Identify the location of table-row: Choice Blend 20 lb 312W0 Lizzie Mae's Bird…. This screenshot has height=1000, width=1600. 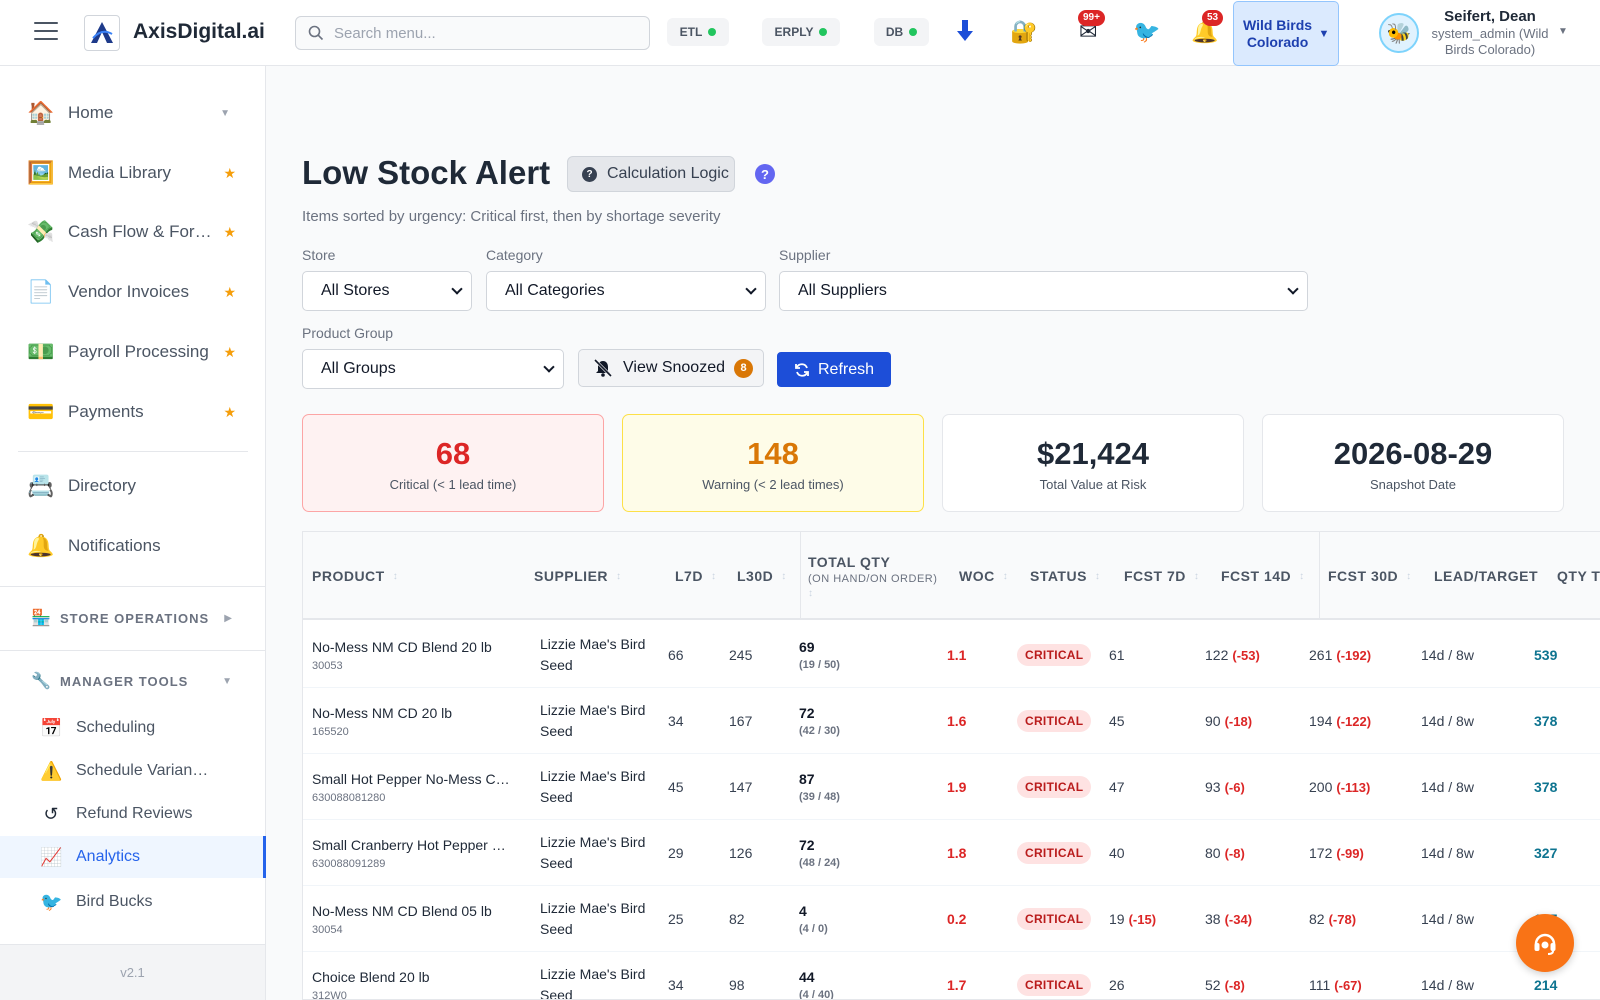
(951, 976).